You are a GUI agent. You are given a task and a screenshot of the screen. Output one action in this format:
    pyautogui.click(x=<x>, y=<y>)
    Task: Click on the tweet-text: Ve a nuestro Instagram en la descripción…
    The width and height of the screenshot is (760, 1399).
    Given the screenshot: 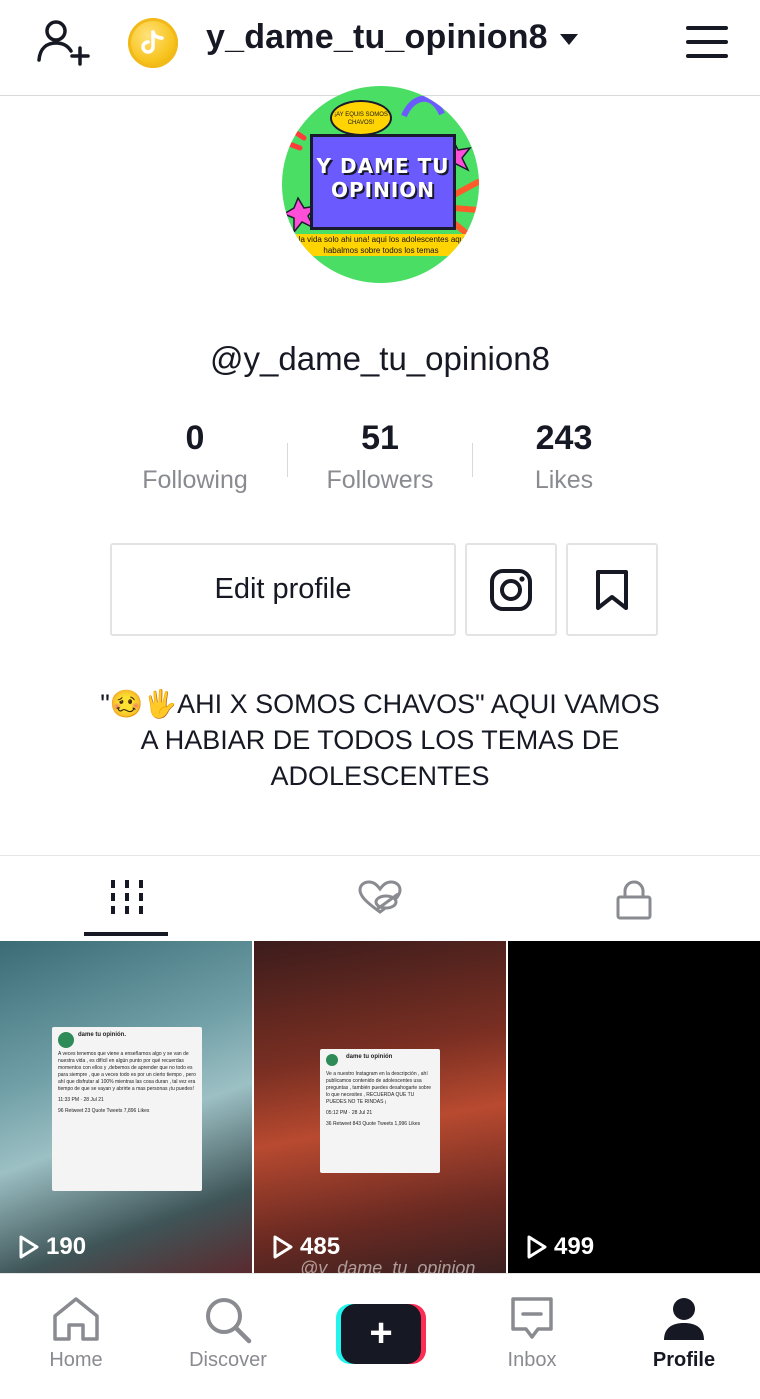 What is the action you would take?
    pyautogui.click(x=379, y=1088)
    